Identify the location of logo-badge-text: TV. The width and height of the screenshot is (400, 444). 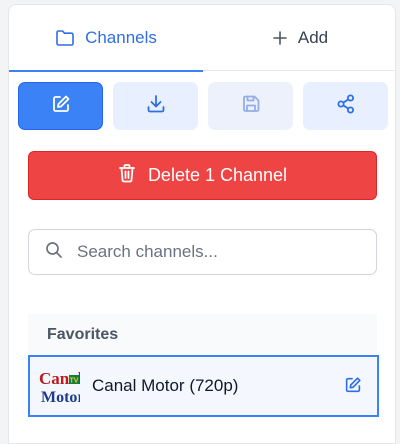
(74, 381).